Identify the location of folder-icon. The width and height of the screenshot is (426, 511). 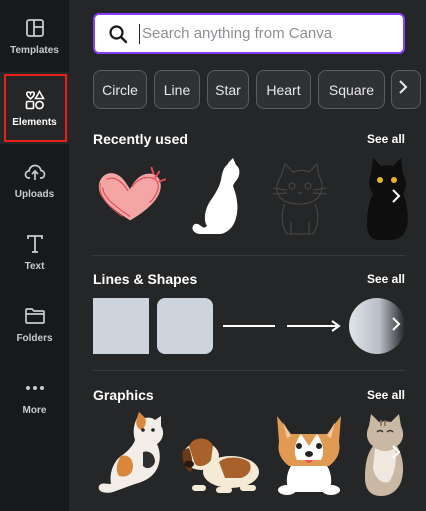
(35, 316).